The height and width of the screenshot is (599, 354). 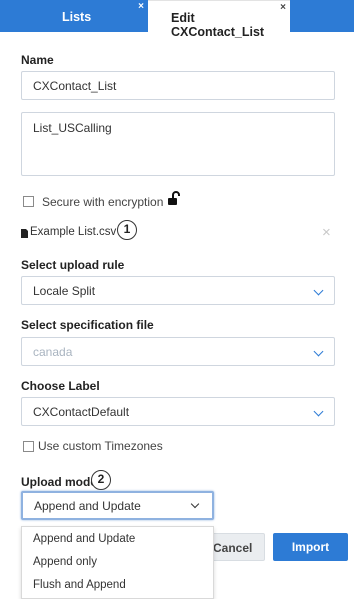 What do you see at coordinates (77, 17) in the screenshot?
I see `tab-lists-label: Lists` at bounding box center [77, 17].